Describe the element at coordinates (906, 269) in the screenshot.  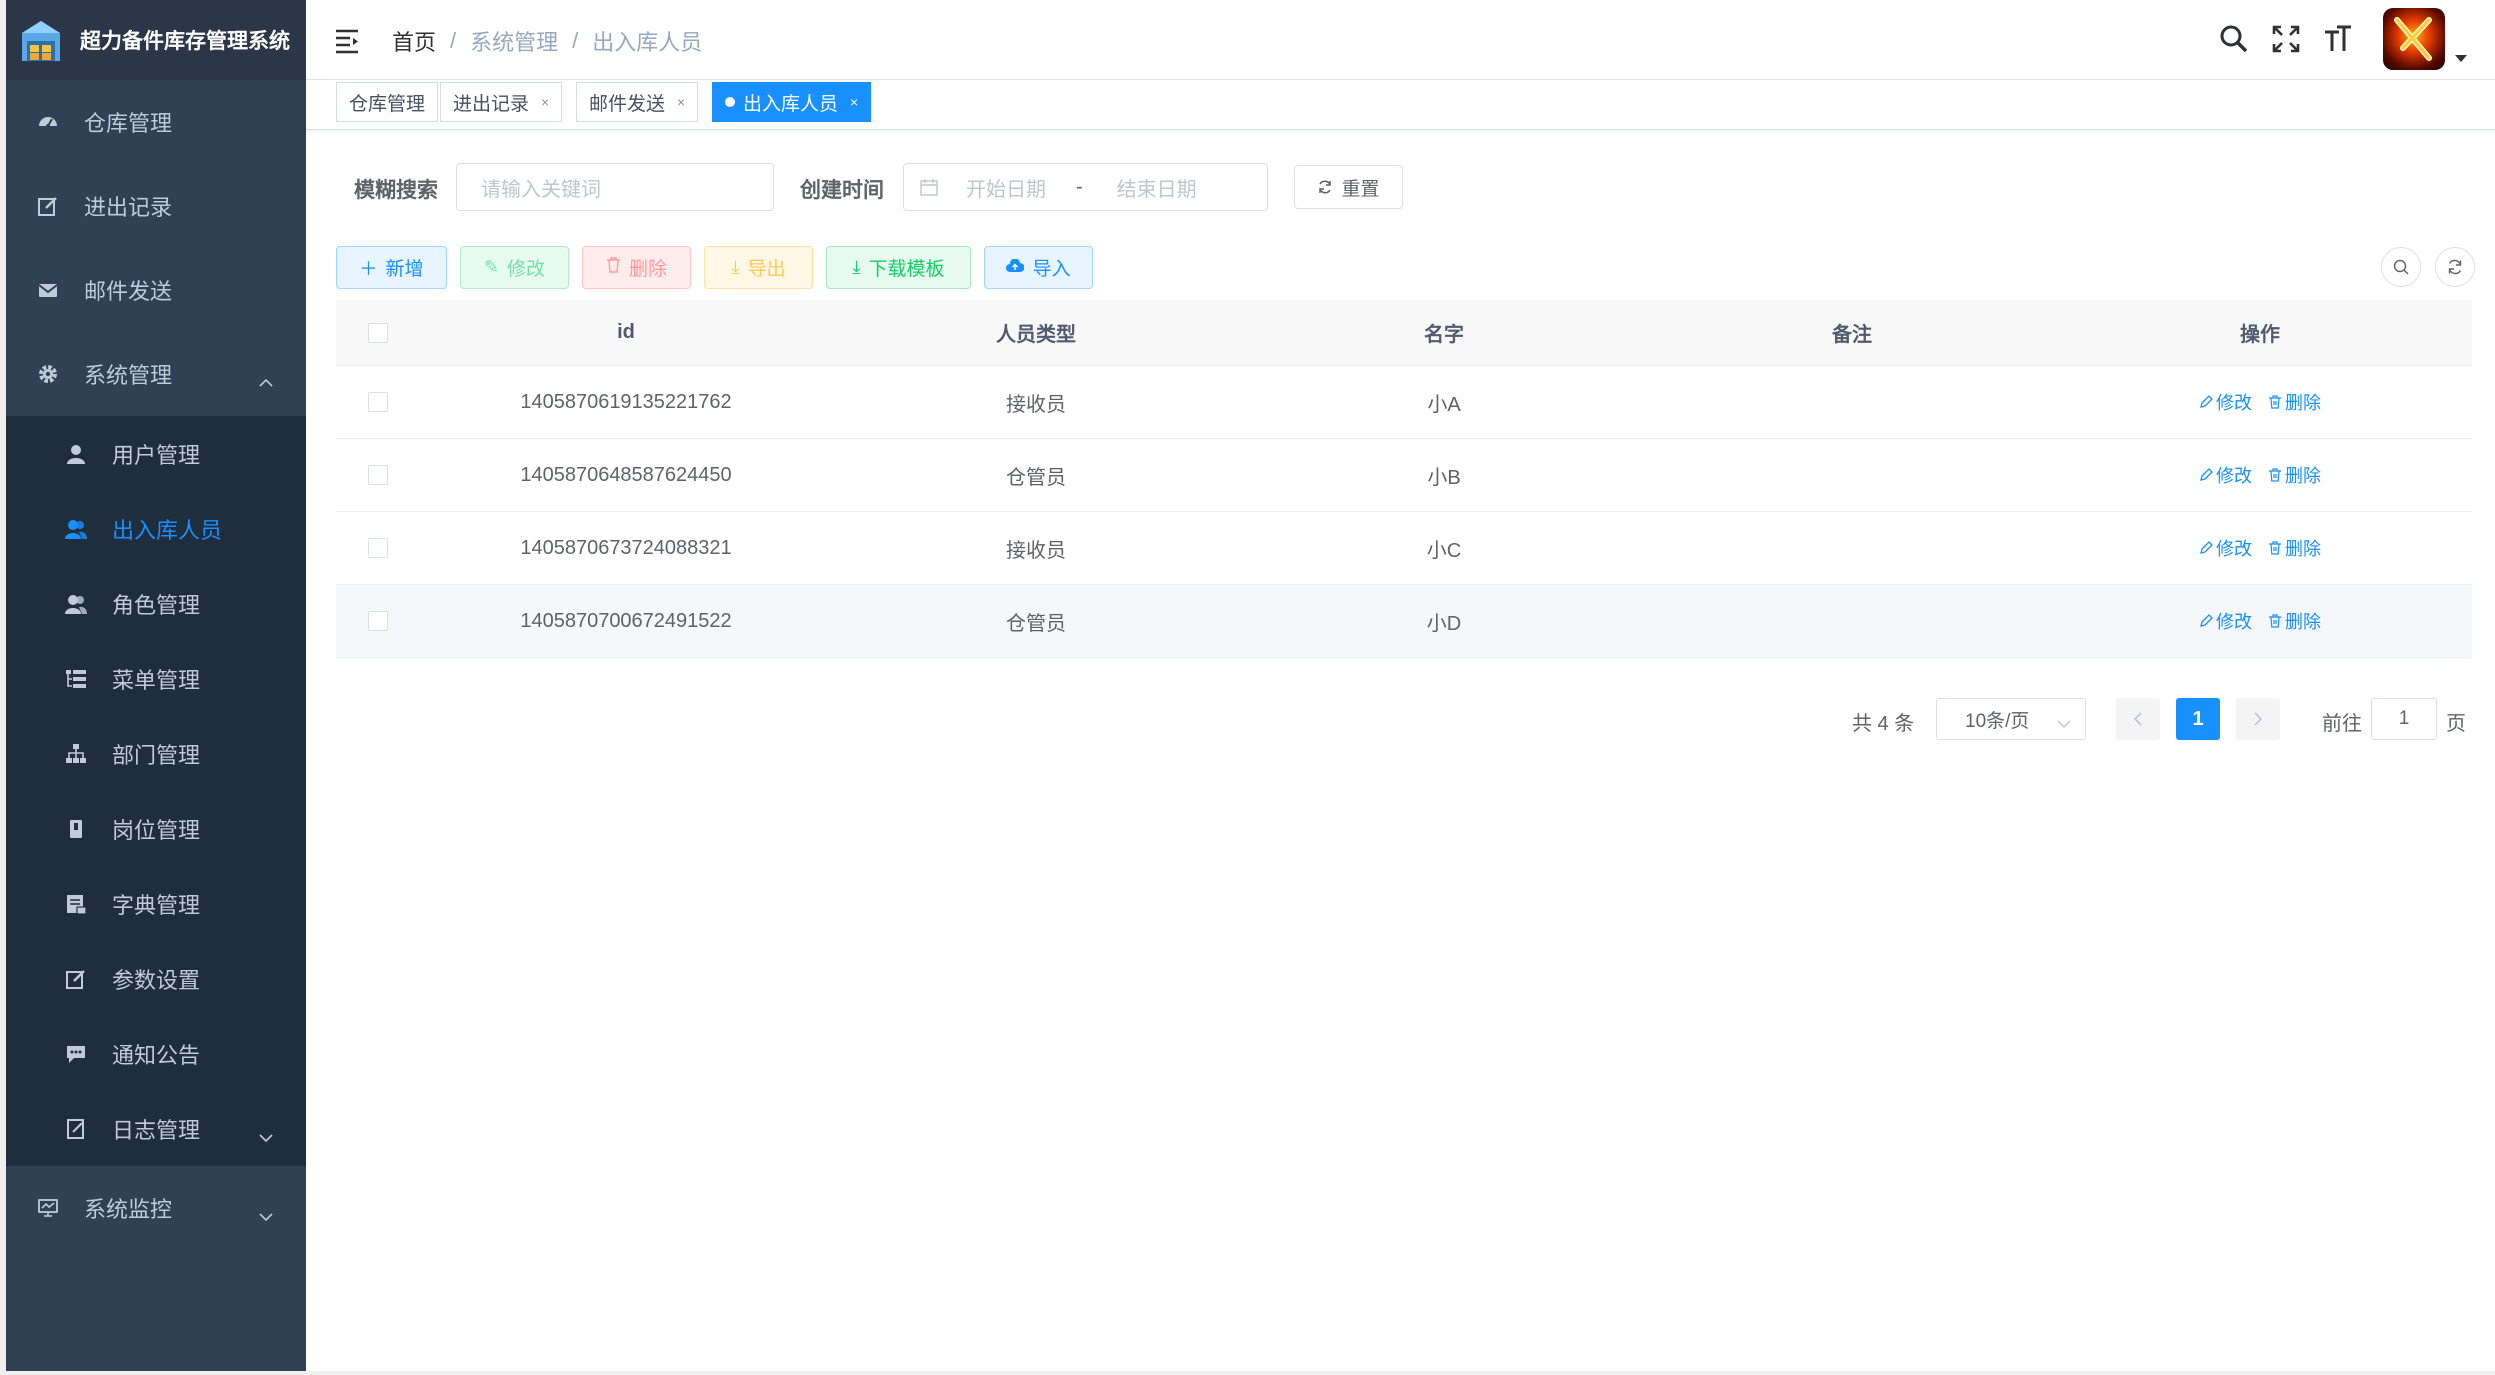
I see `download-template-label: 下载模板` at that location.